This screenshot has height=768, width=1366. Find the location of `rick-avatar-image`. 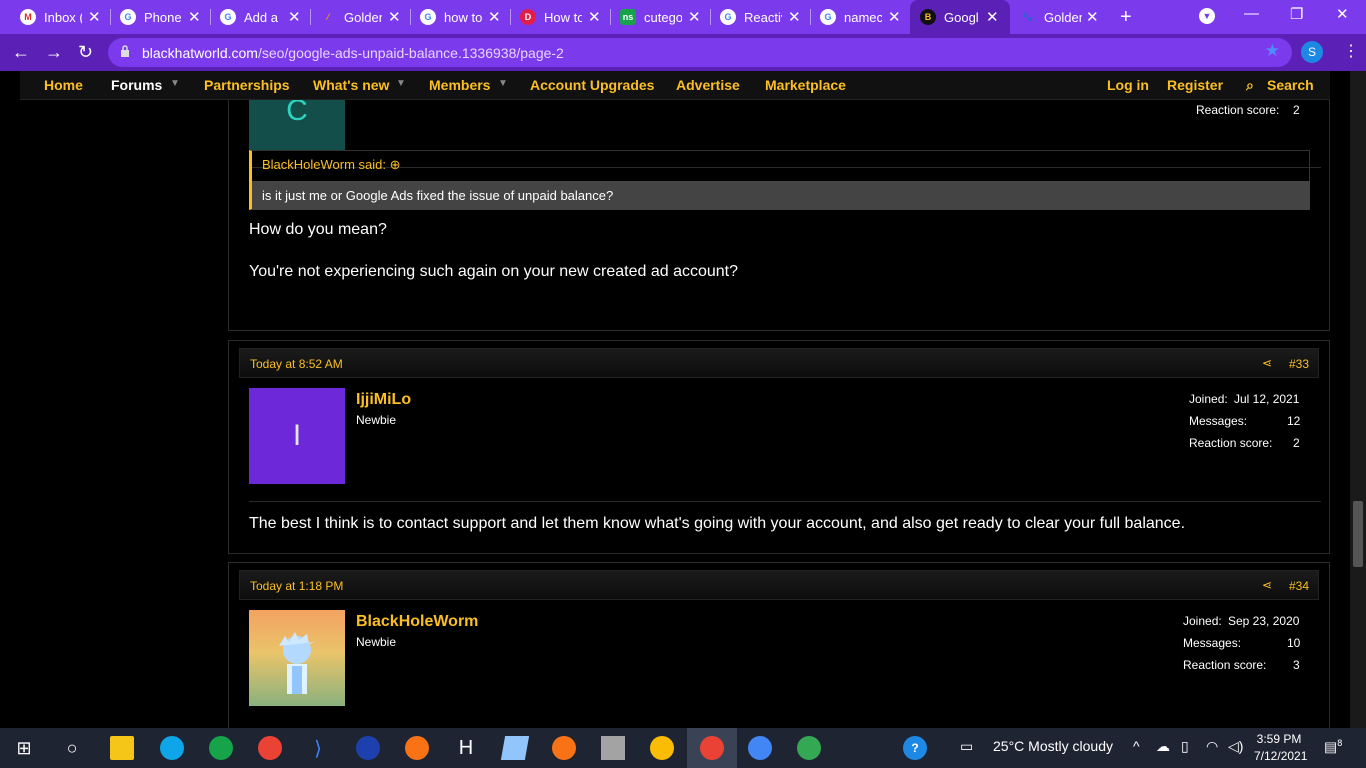

rick-avatar-image is located at coordinates (297, 663).